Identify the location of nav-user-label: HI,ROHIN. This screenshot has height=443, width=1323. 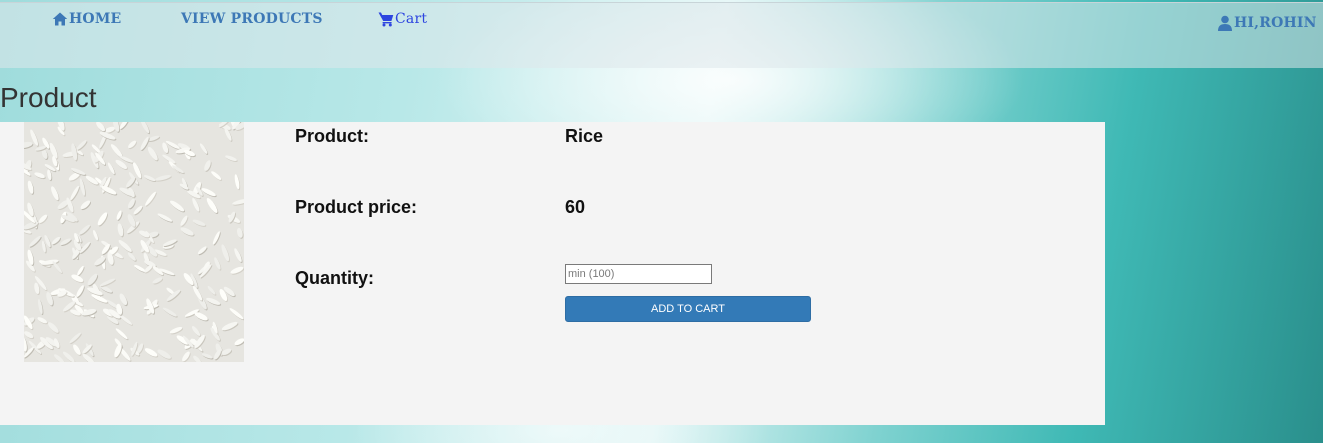
(1275, 23).